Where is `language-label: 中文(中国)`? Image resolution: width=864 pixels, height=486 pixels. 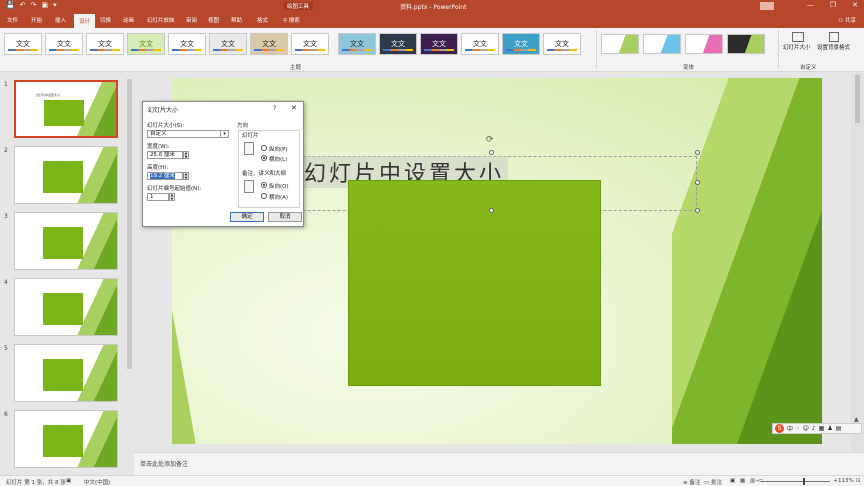 language-label: 中文(中国) is located at coordinates (97, 482).